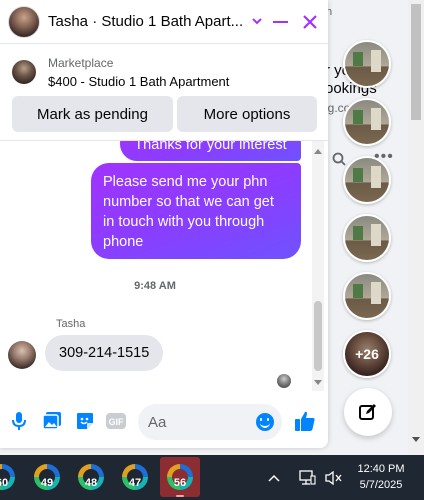  I want to click on outgoing-message: Thanks for your interest, so click(210, 151).